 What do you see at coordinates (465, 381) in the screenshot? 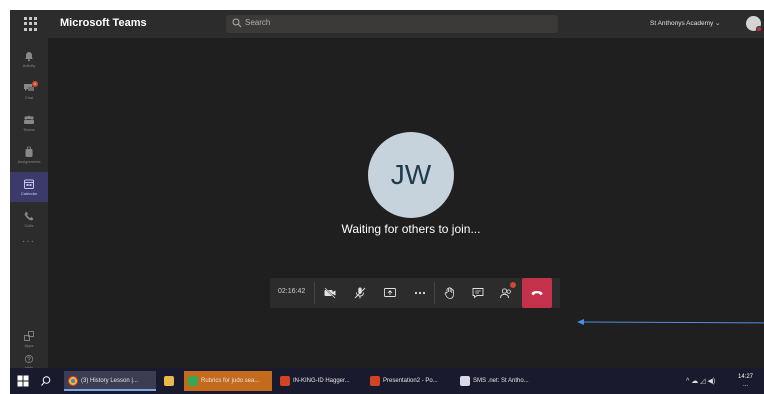
I see `browser-window-icon` at bounding box center [465, 381].